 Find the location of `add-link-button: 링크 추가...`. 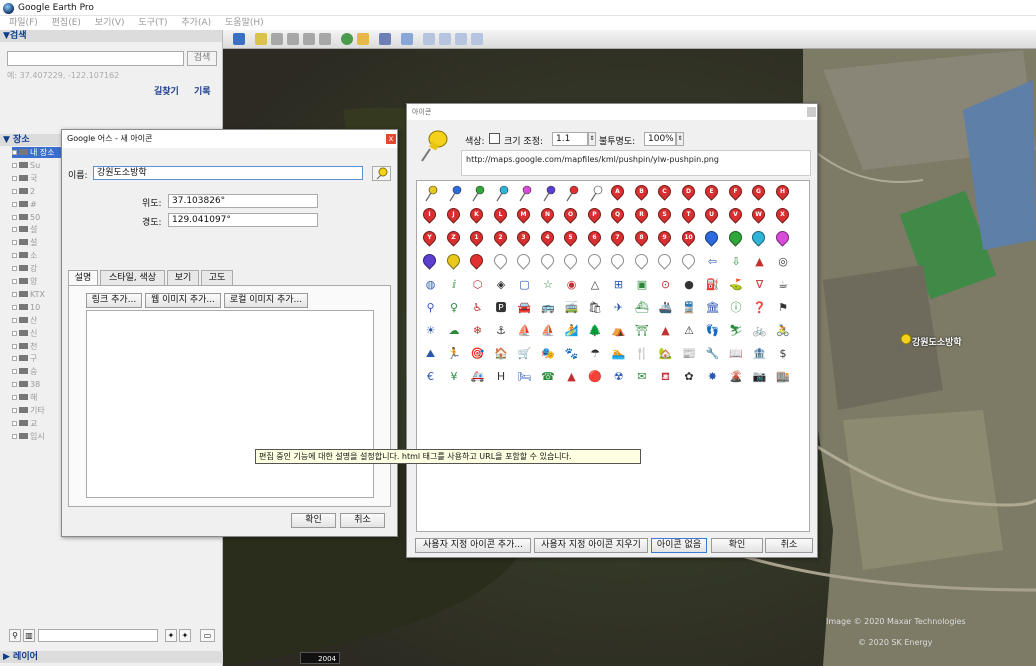

add-link-button: 링크 추가... is located at coordinates (114, 300).